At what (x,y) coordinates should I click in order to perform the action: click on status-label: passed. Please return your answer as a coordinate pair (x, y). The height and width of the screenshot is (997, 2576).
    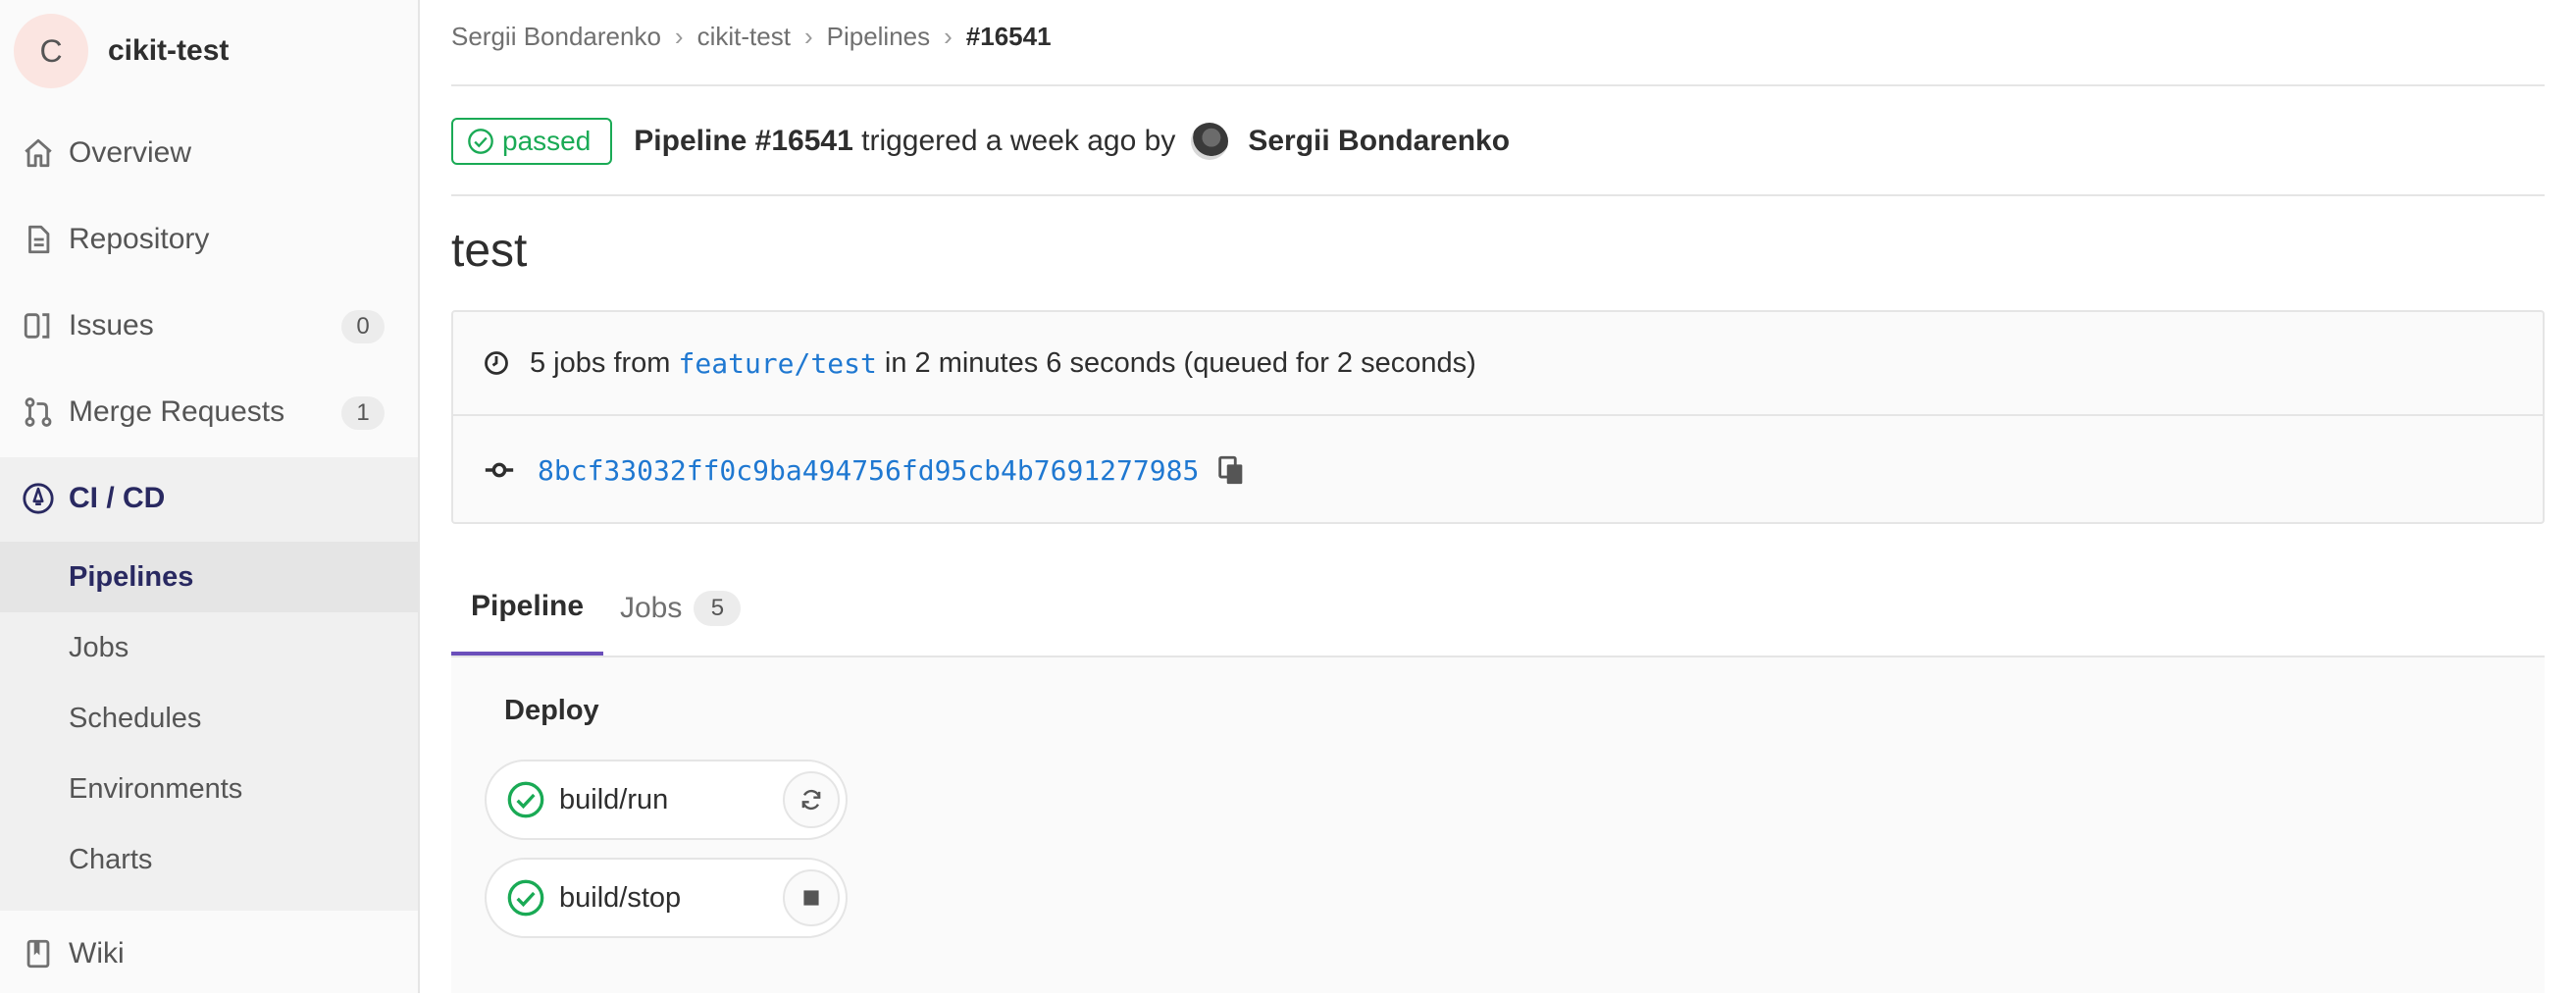
    Looking at the image, I should click on (547, 141).